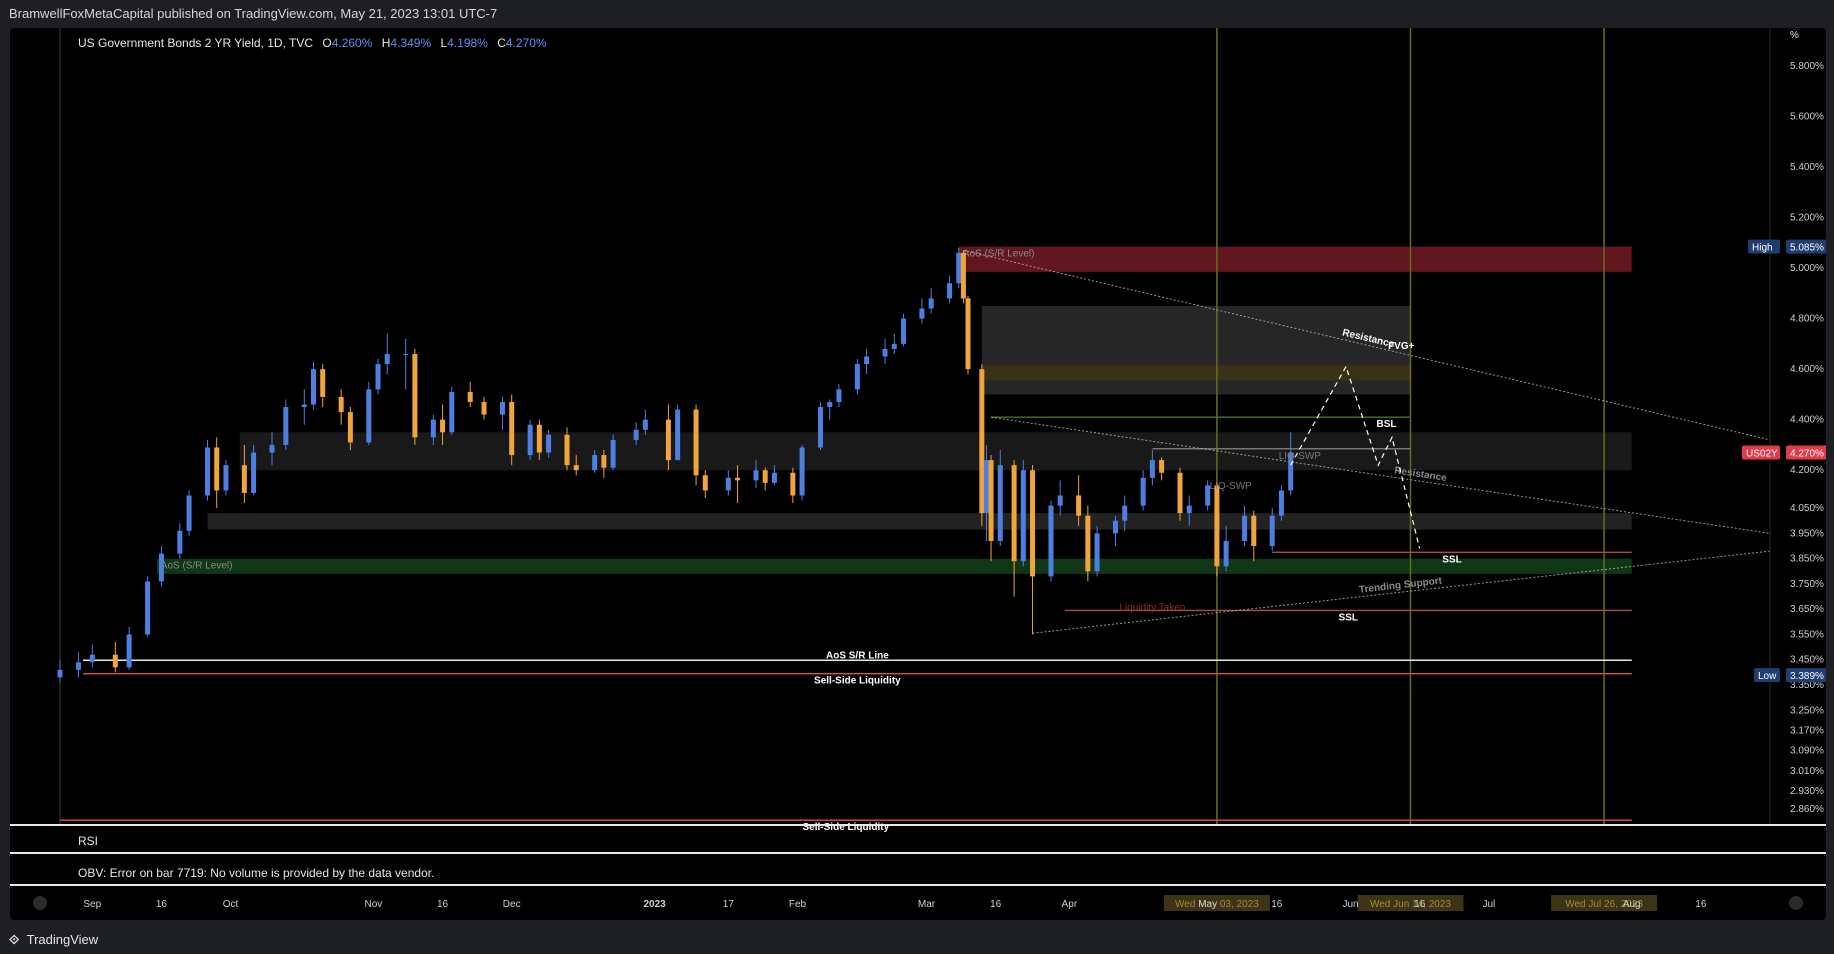 This screenshot has height=954, width=1834. What do you see at coordinates (927, 904) in the screenshot?
I see `time-tick-label: Mar` at bounding box center [927, 904].